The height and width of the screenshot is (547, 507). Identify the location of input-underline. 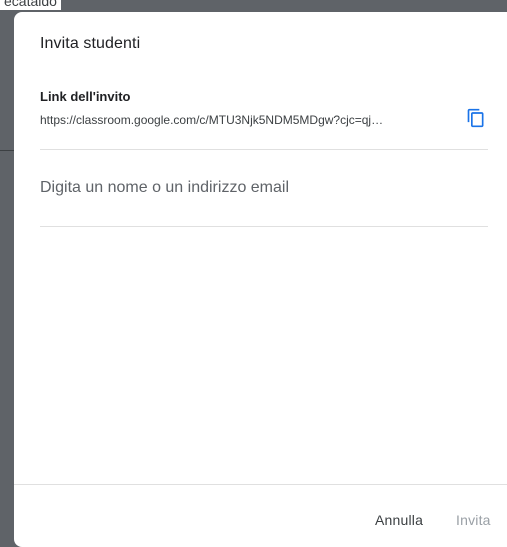
(264, 226).